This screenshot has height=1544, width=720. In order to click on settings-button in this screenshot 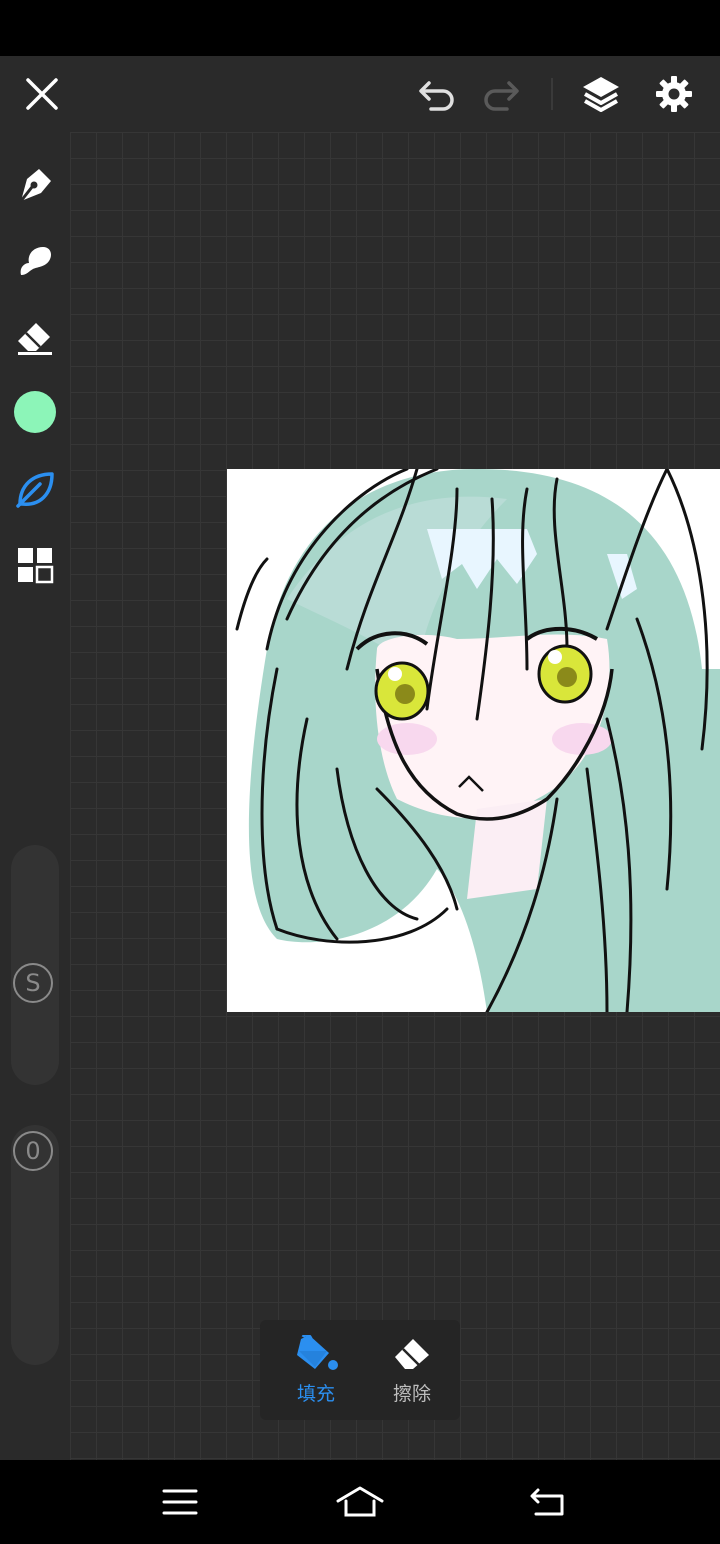, I will do `click(674, 94)`.